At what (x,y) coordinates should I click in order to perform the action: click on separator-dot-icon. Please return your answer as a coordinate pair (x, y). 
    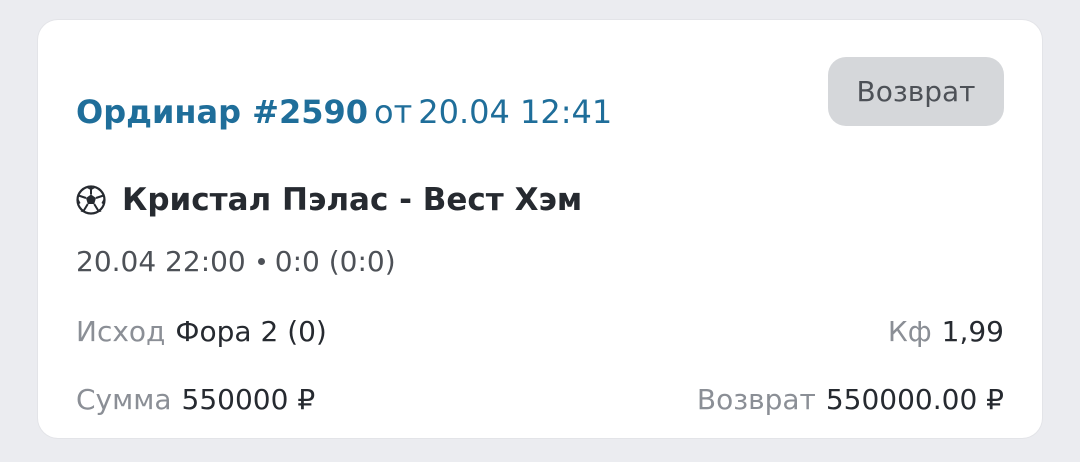
    Looking at the image, I should click on (261, 261).